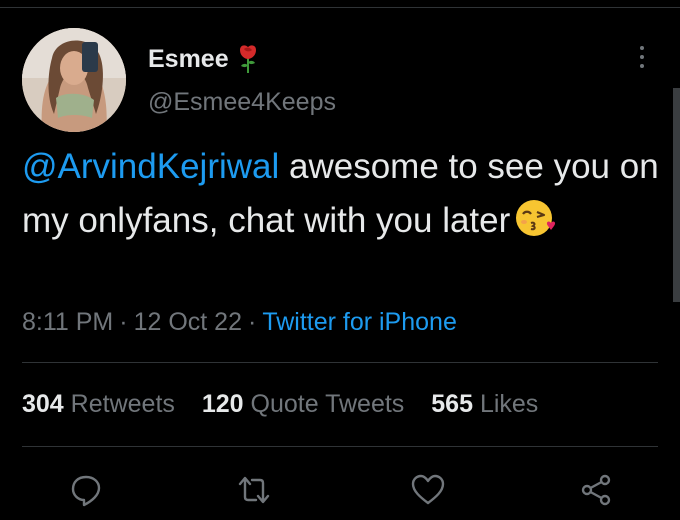 The image size is (680, 520). What do you see at coordinates (428, 490) in the screenshot?
I see `heart-icon` at bounding box center [428, 490].